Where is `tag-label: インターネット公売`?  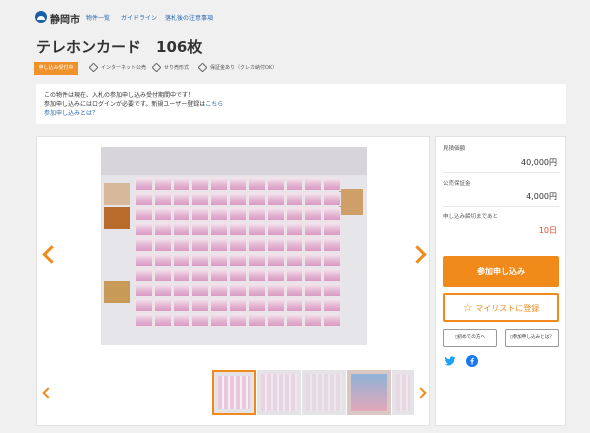
tag-label: インターネット公売 is located at coordinates (124, 68).